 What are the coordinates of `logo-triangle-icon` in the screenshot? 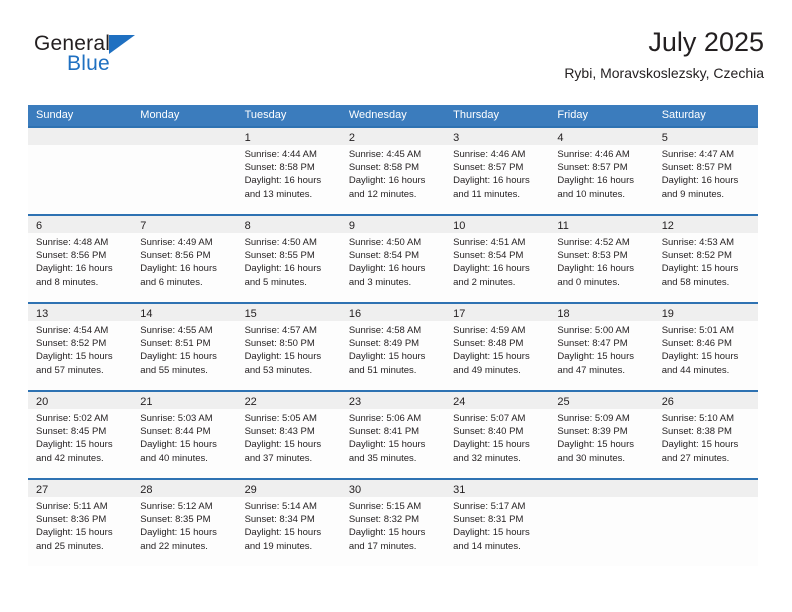 It's located at (122, 44).